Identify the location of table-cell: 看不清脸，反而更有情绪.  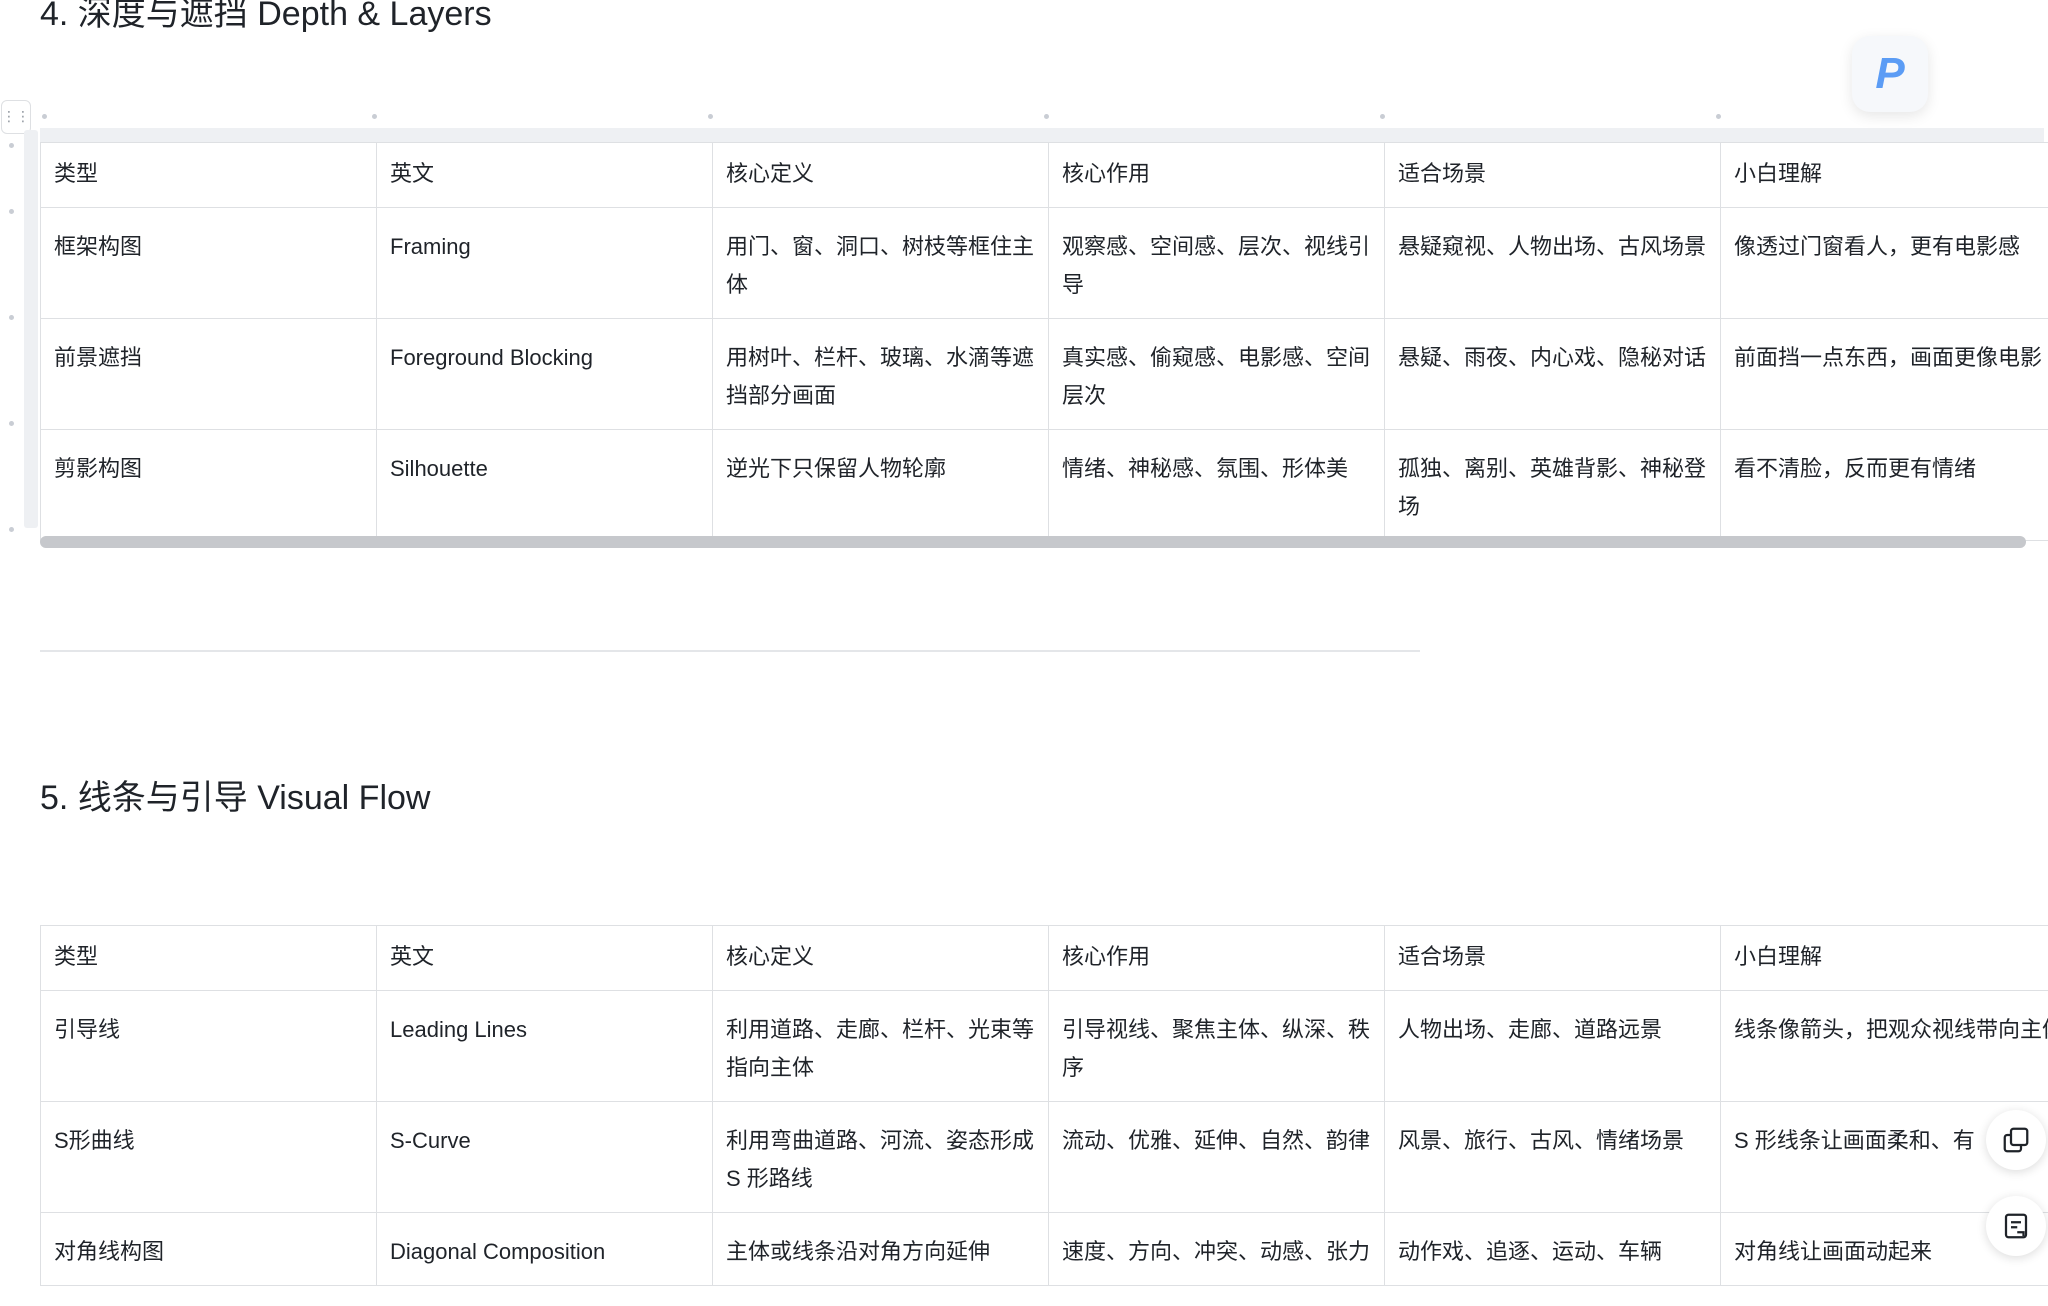
(1884, 485).